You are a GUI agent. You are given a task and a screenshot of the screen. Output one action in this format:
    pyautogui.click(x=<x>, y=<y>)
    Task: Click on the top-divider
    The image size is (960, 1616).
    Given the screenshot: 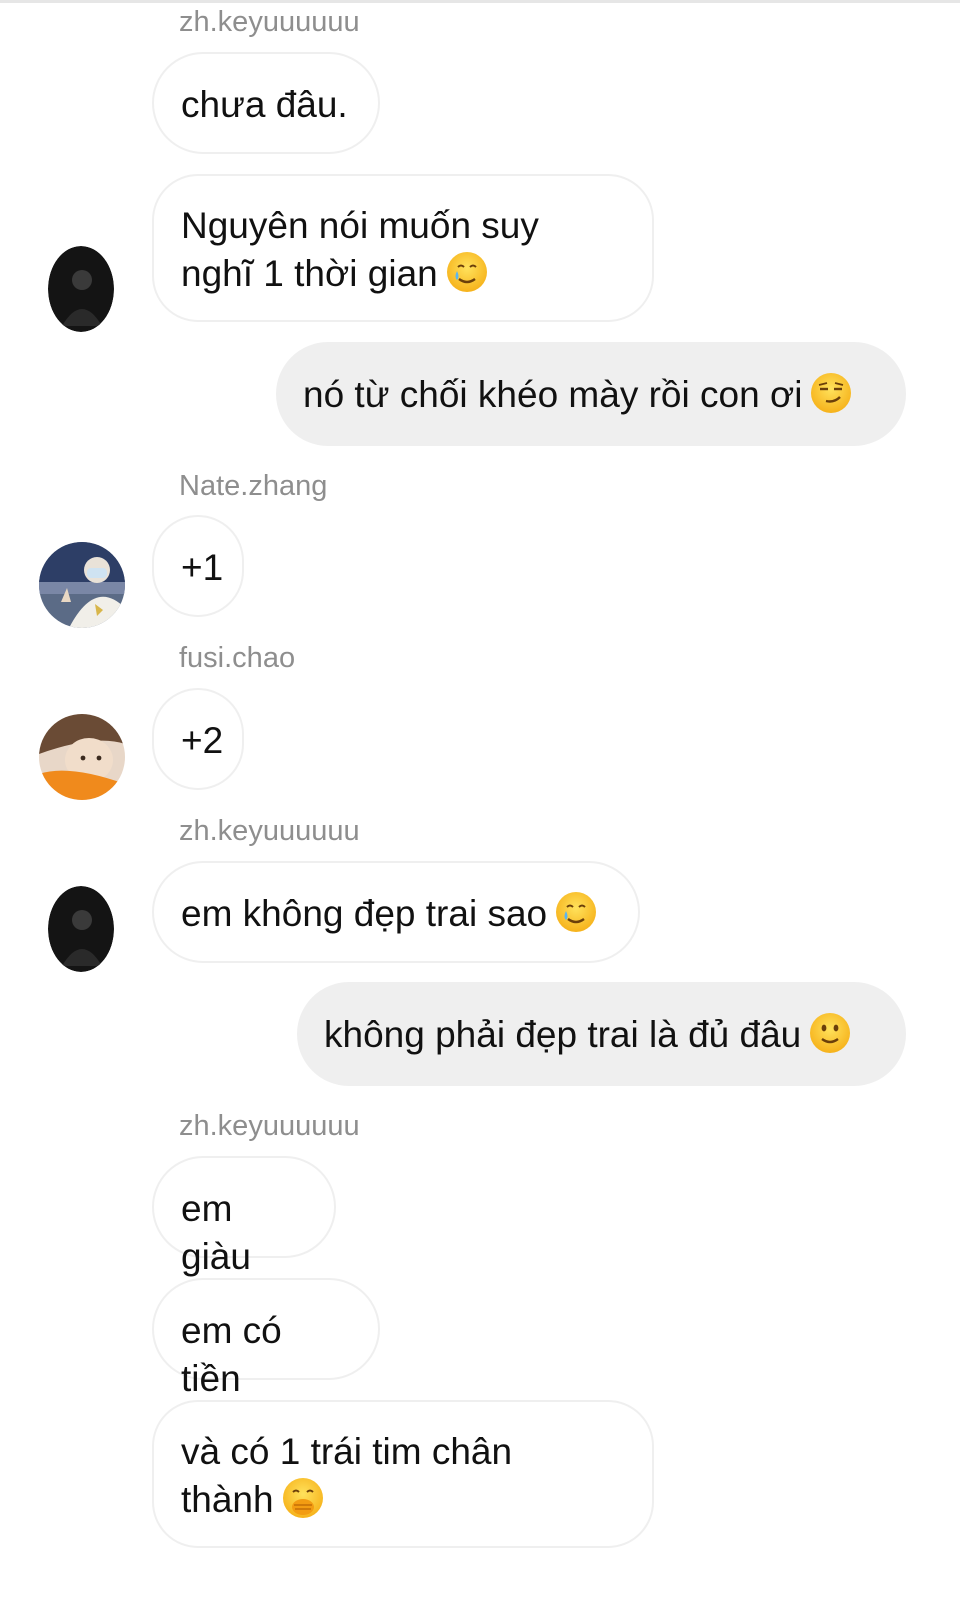 What is the action you would take?
    pyautogui.click(x=480, y=1)
    